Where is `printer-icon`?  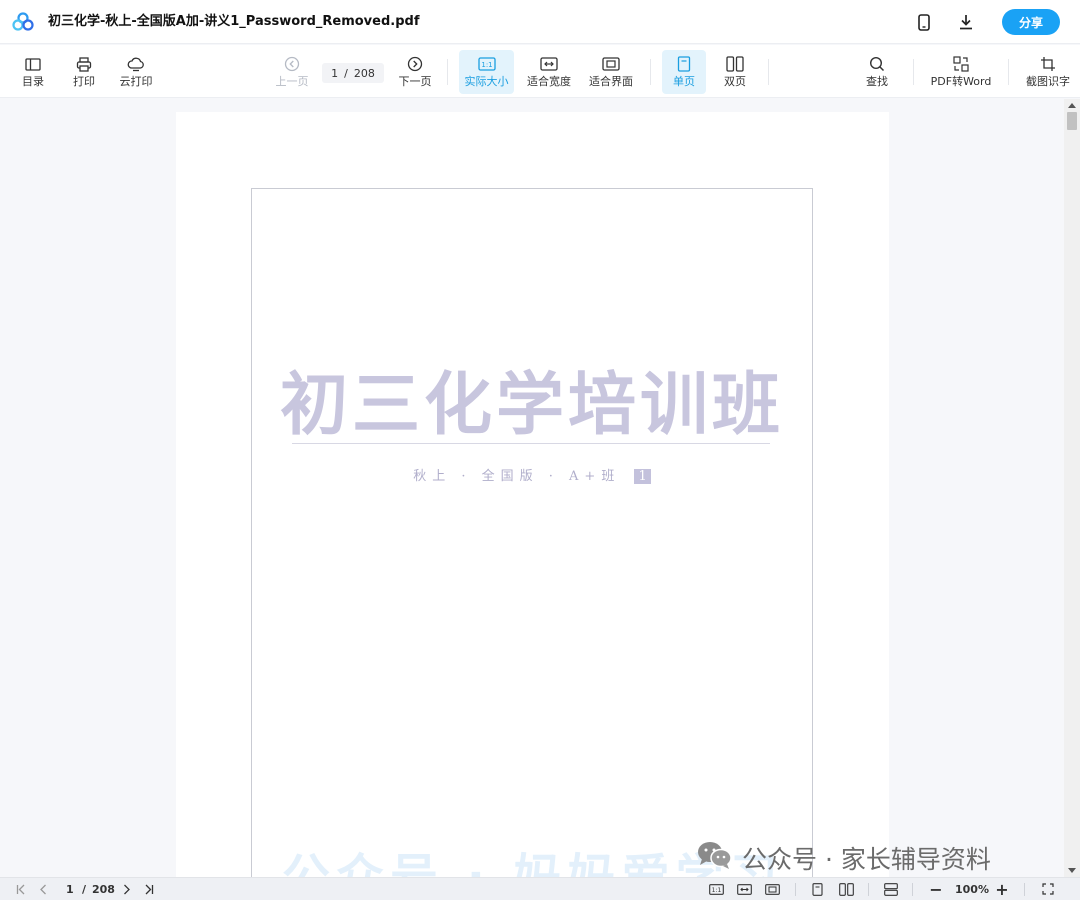 printer-icon is located at coordinates (84, 64).